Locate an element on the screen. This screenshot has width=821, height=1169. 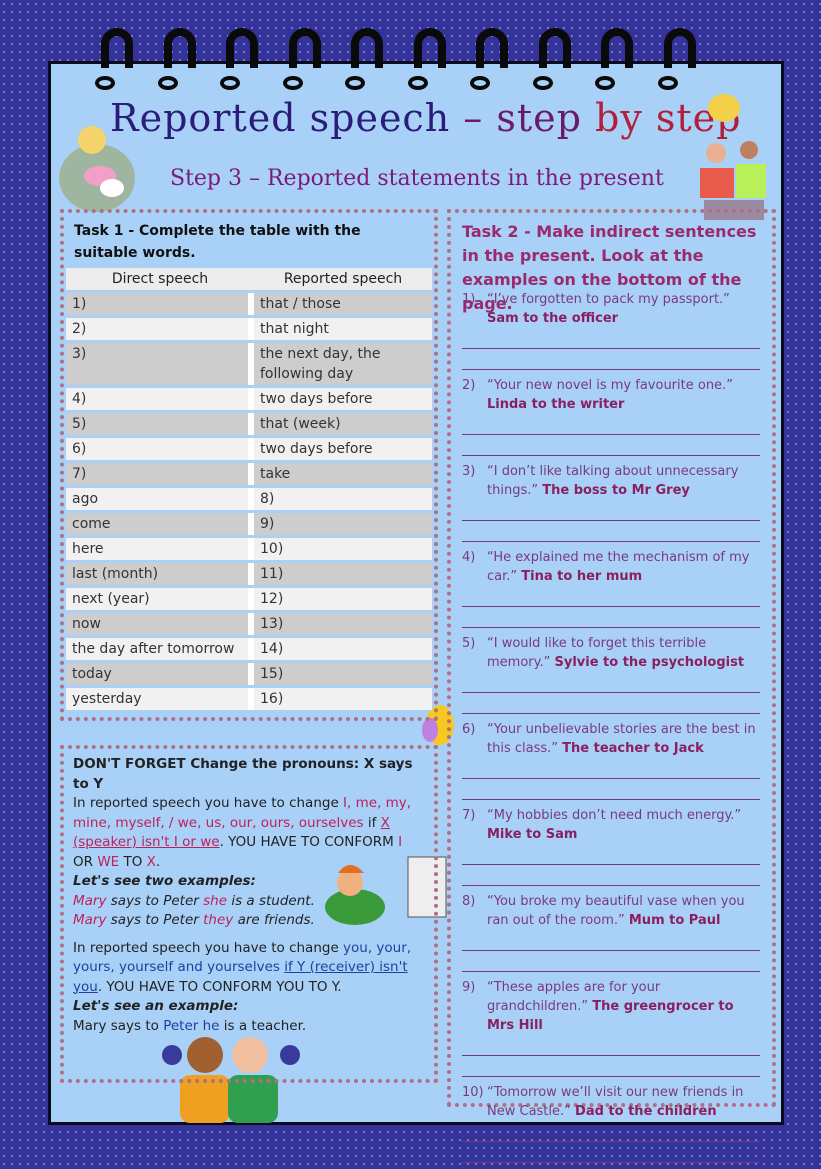
table-row: today 15) is located at coordinates (249, 674).